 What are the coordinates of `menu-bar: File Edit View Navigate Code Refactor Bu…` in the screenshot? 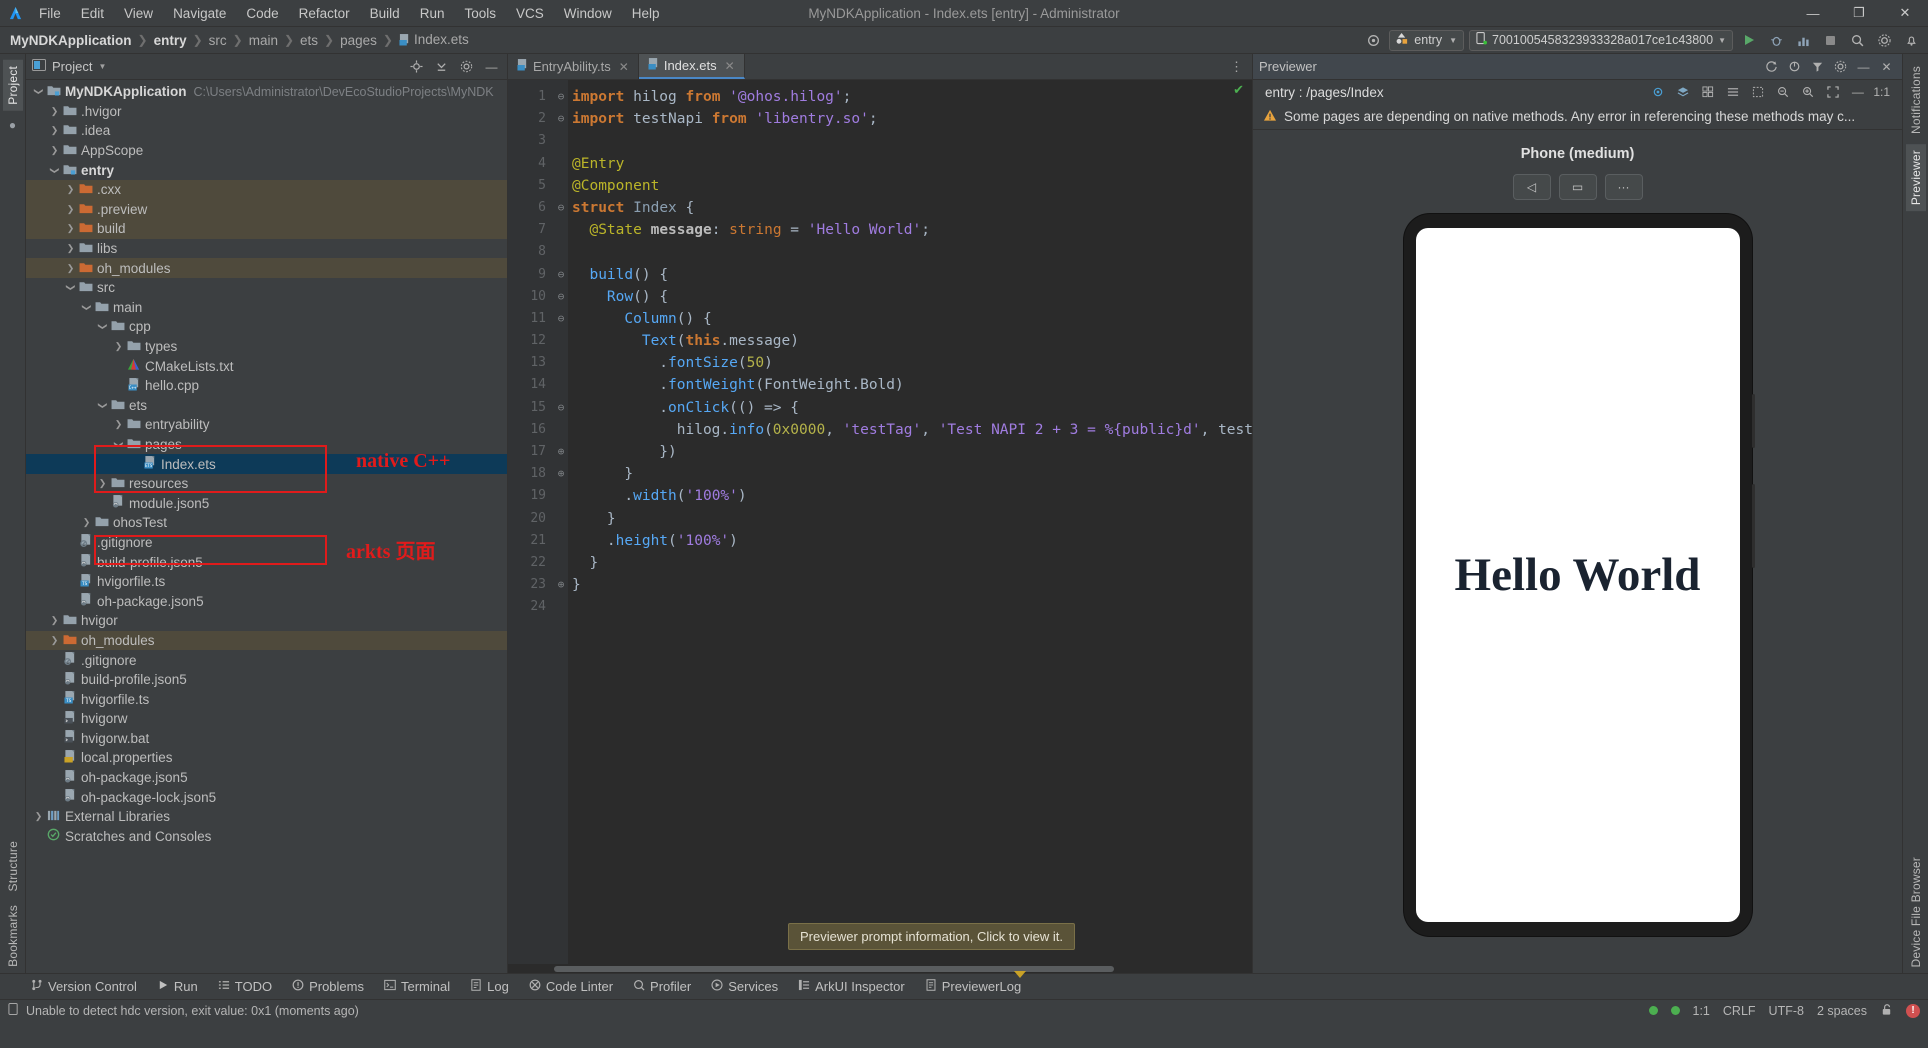 It's located at (349, 13).